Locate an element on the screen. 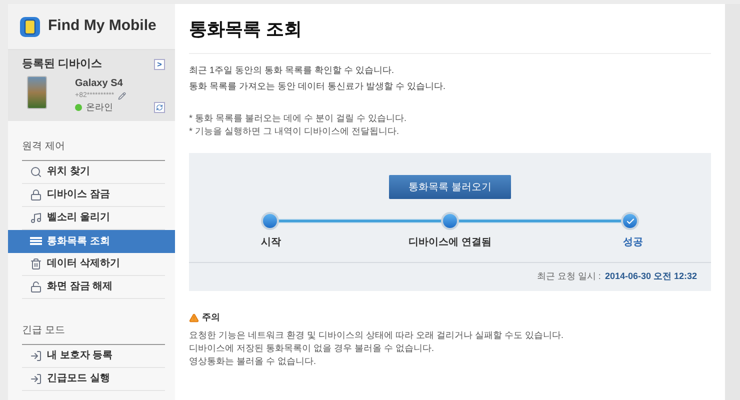 The width and height of the screenshot is (740, 400). check-icon is located at coordinates (630, 221).